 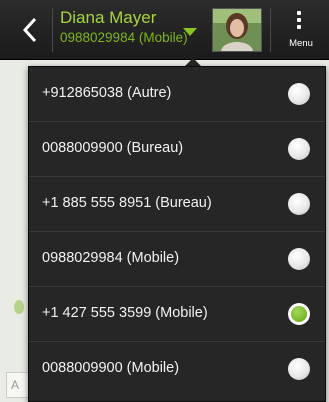 What do you see at coordinates (299, 21) in the screenshot?
I see `overflow-menu-icon` at bounding box center [299, 21].